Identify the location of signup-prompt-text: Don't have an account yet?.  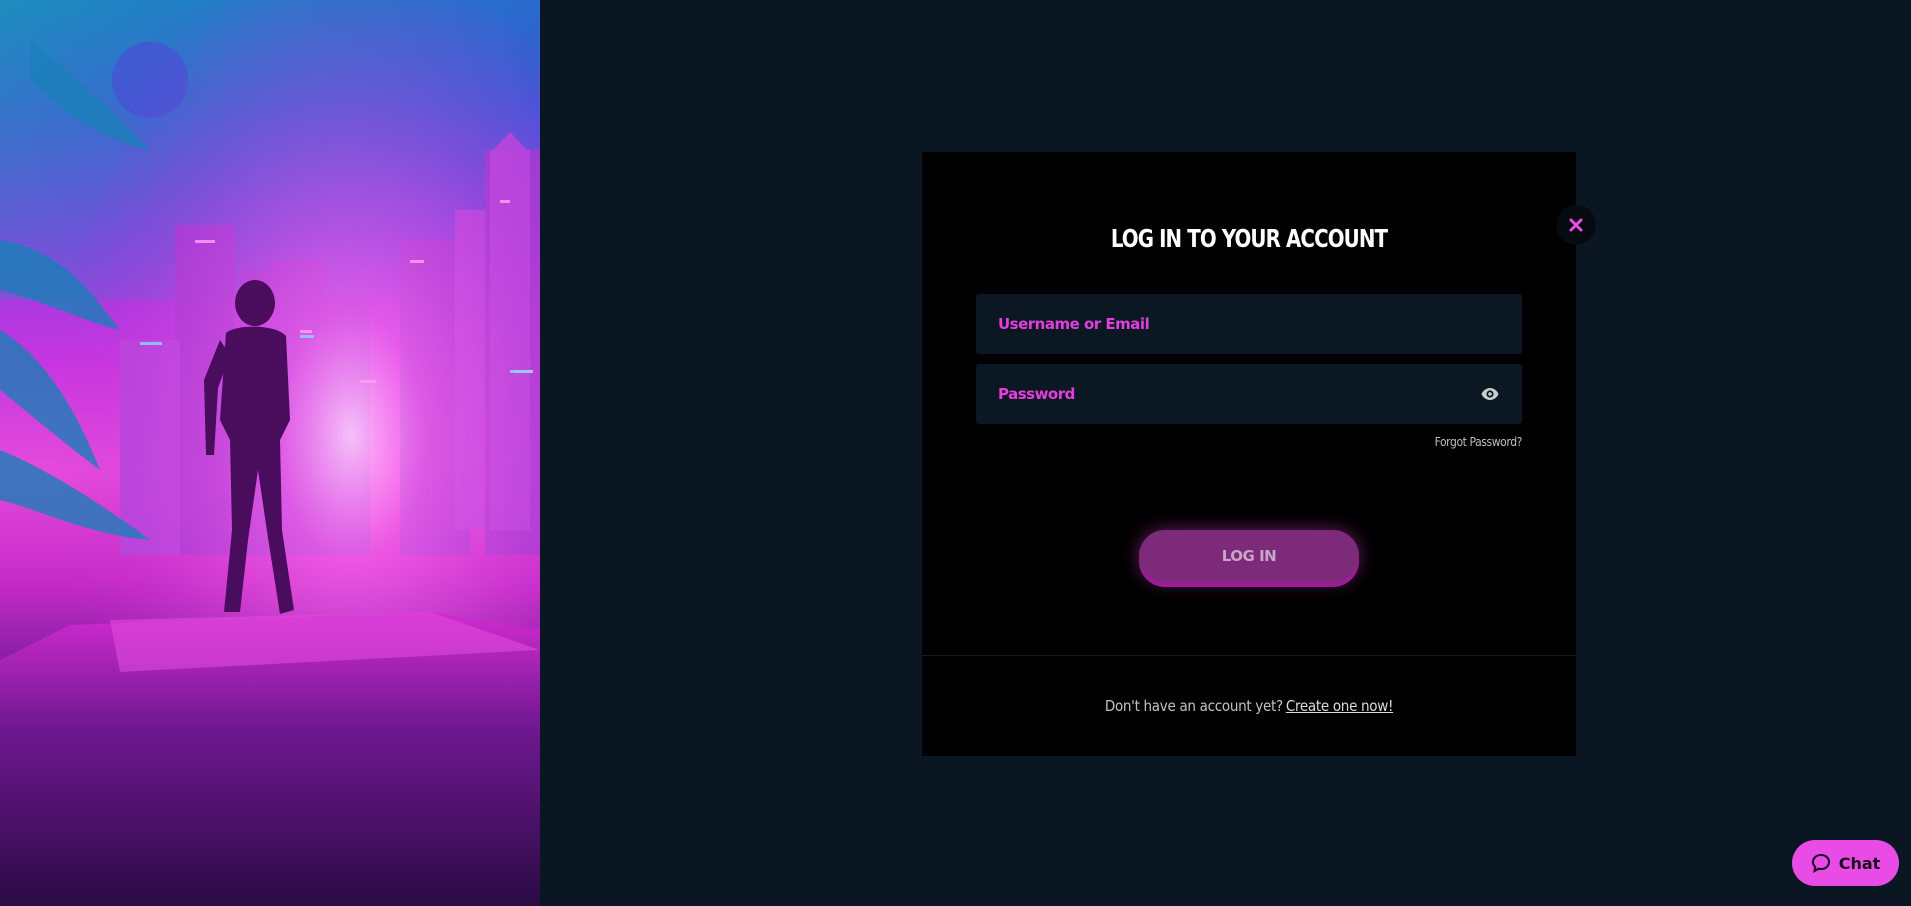
(1193, 706).